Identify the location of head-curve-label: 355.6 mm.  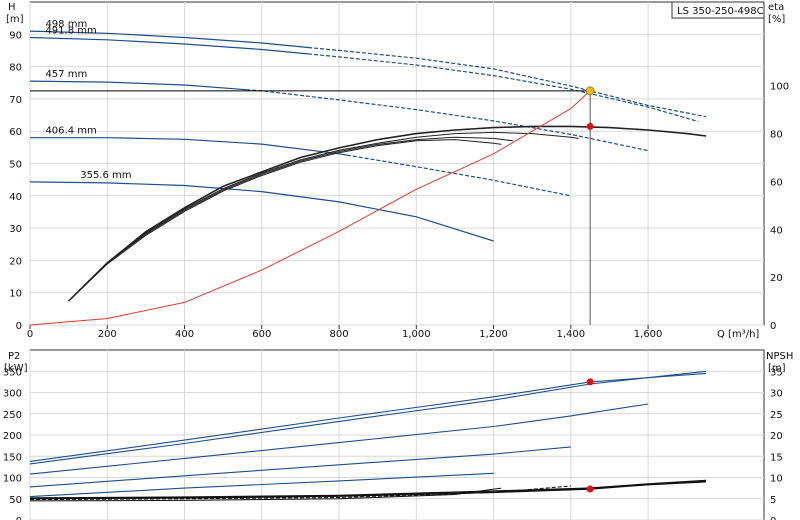
(105, 175).